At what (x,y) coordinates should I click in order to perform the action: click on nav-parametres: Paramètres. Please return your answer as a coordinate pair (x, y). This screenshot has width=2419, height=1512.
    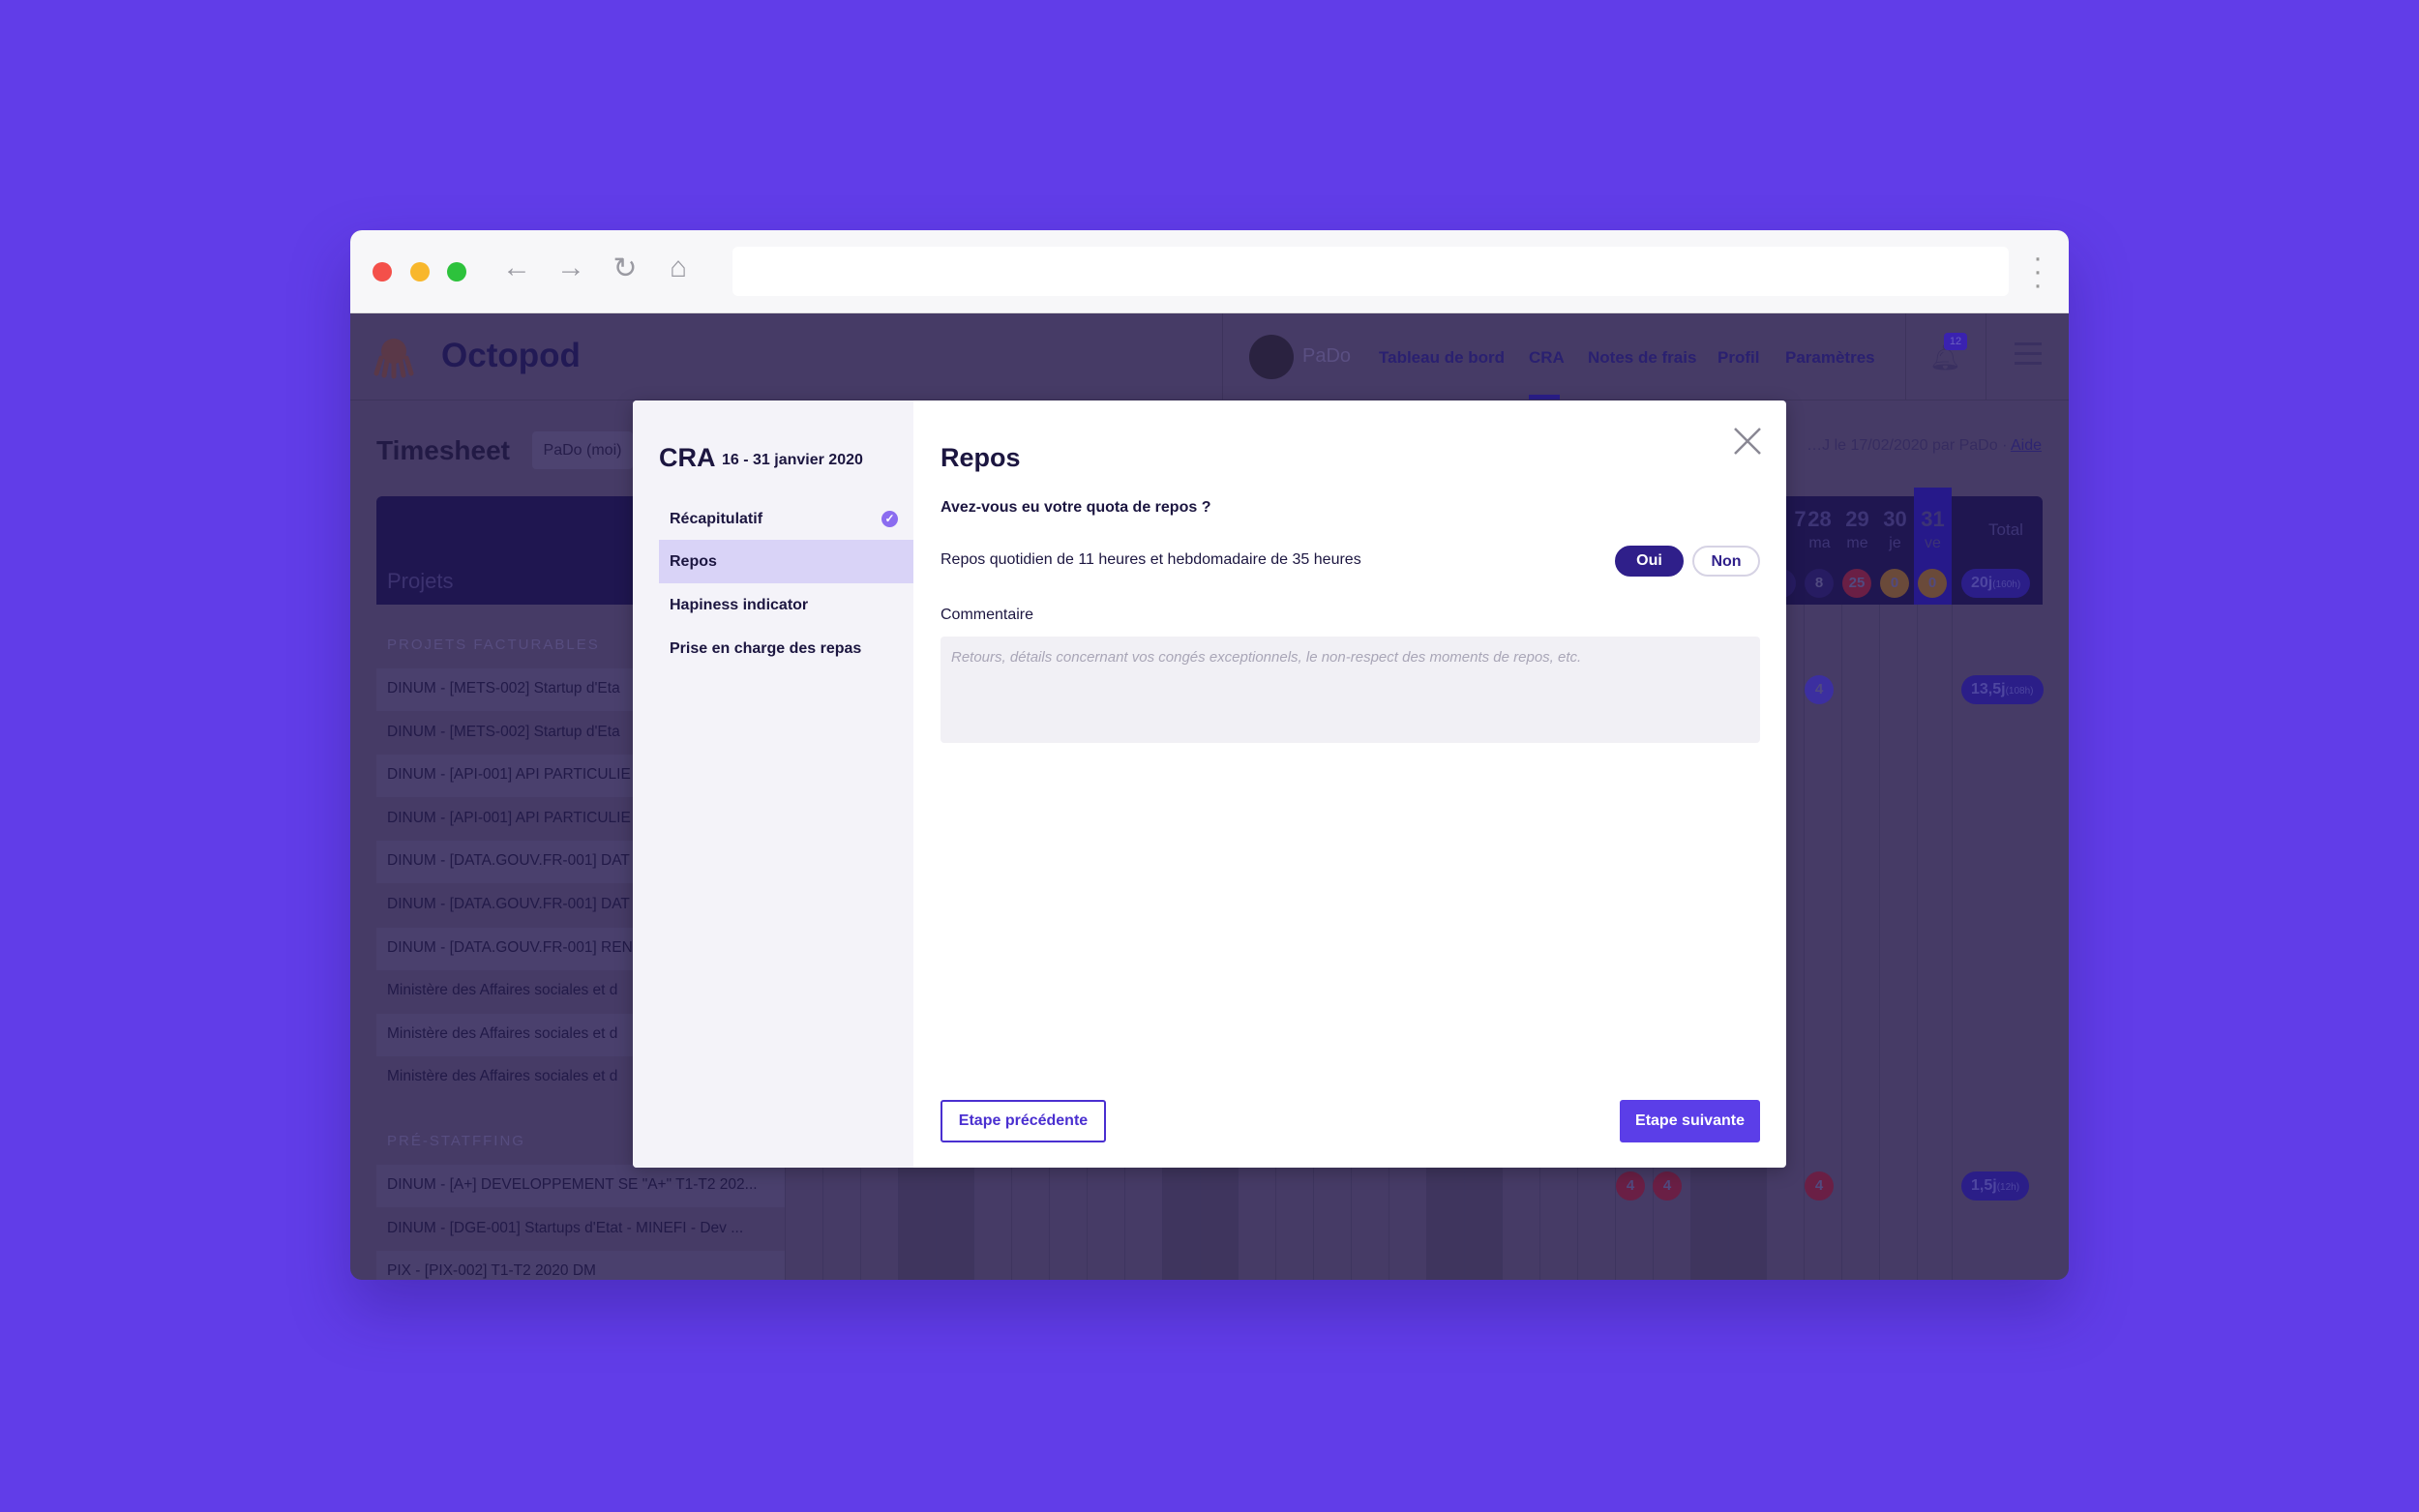
    Looking at the image, I should click on (1830, 358).